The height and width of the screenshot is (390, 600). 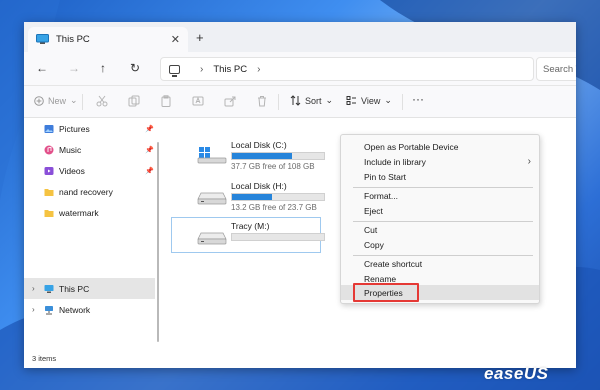 I want to click on new-button: New ⌄, so click(x=56, y=100).